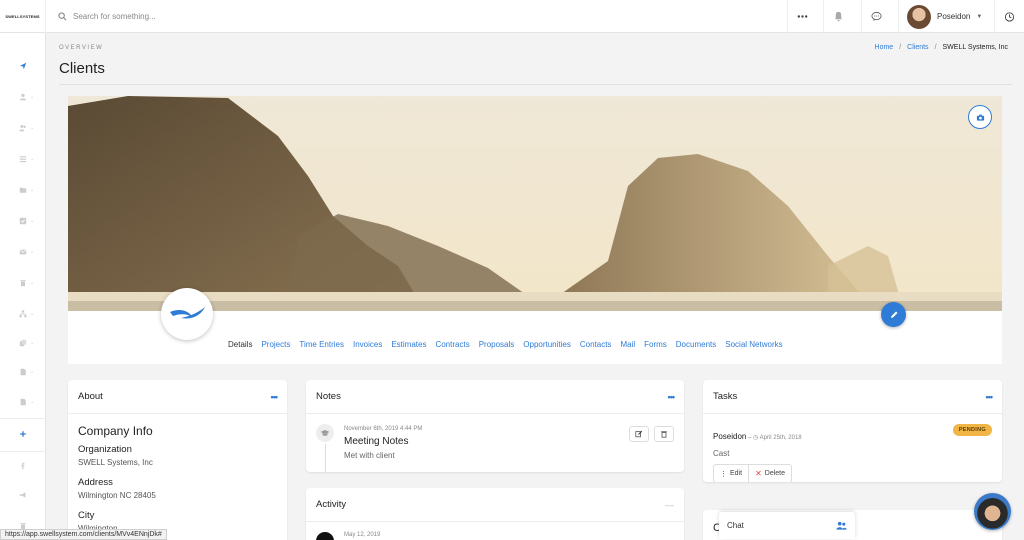 The height and width of the screenshot is (540, 1024). Describe the element at coordinates (893, 314) in the screenshot. I see `edit-client-button` at that location.